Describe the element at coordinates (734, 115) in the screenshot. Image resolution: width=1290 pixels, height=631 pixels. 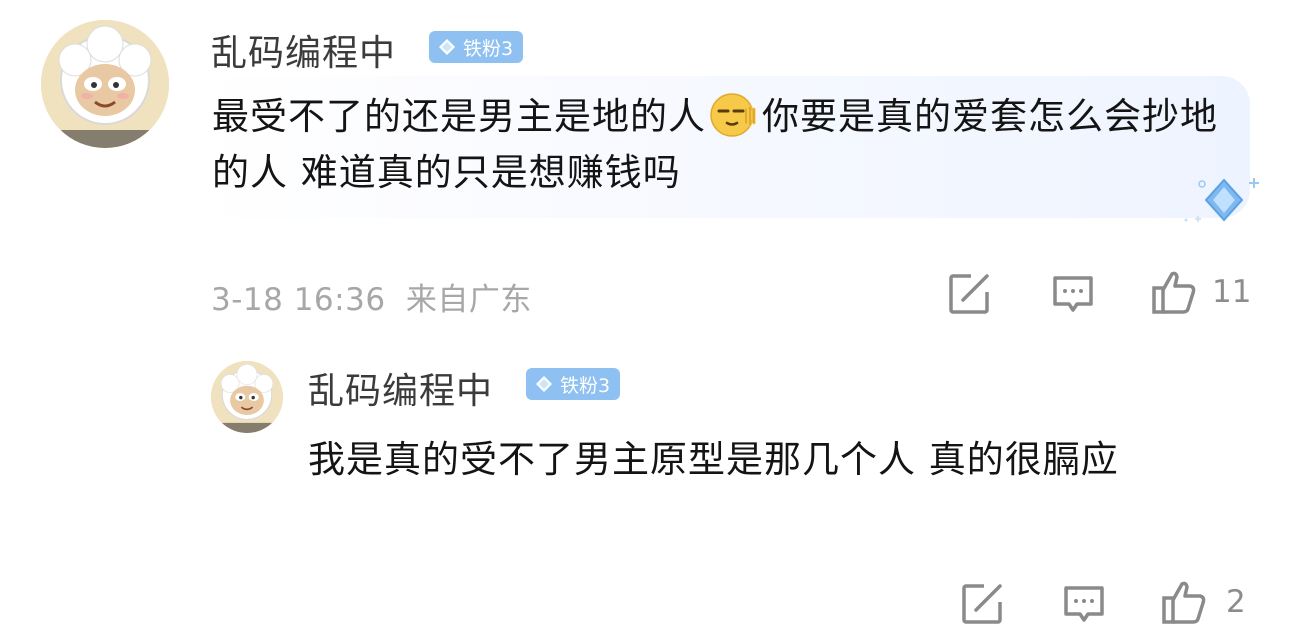
I see `relieved-face-emoji` at that location.